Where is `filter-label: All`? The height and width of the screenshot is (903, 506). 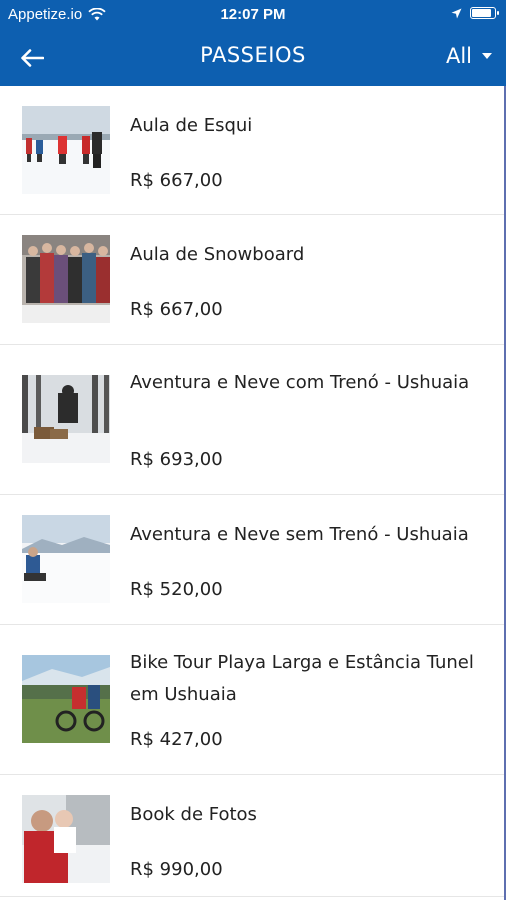 filter-label: All is located at coordinates (458, 56).